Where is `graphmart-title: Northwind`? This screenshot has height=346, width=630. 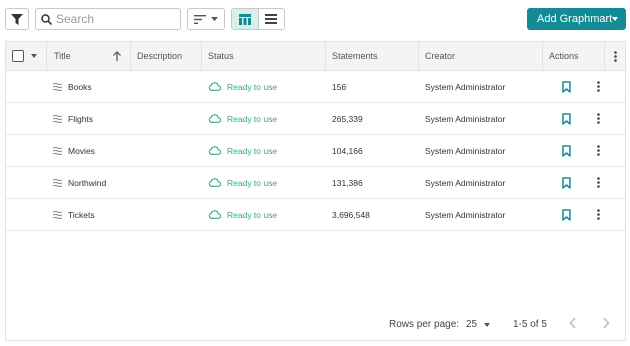
graphmart-title: Northwind is located at coordinates (87, 182).